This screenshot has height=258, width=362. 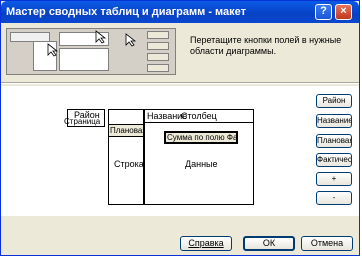 What do you see at coordinates (126, 157) in the screenshot?
I see `row-area: Плановая Строка` at bounding box center [126, 157].